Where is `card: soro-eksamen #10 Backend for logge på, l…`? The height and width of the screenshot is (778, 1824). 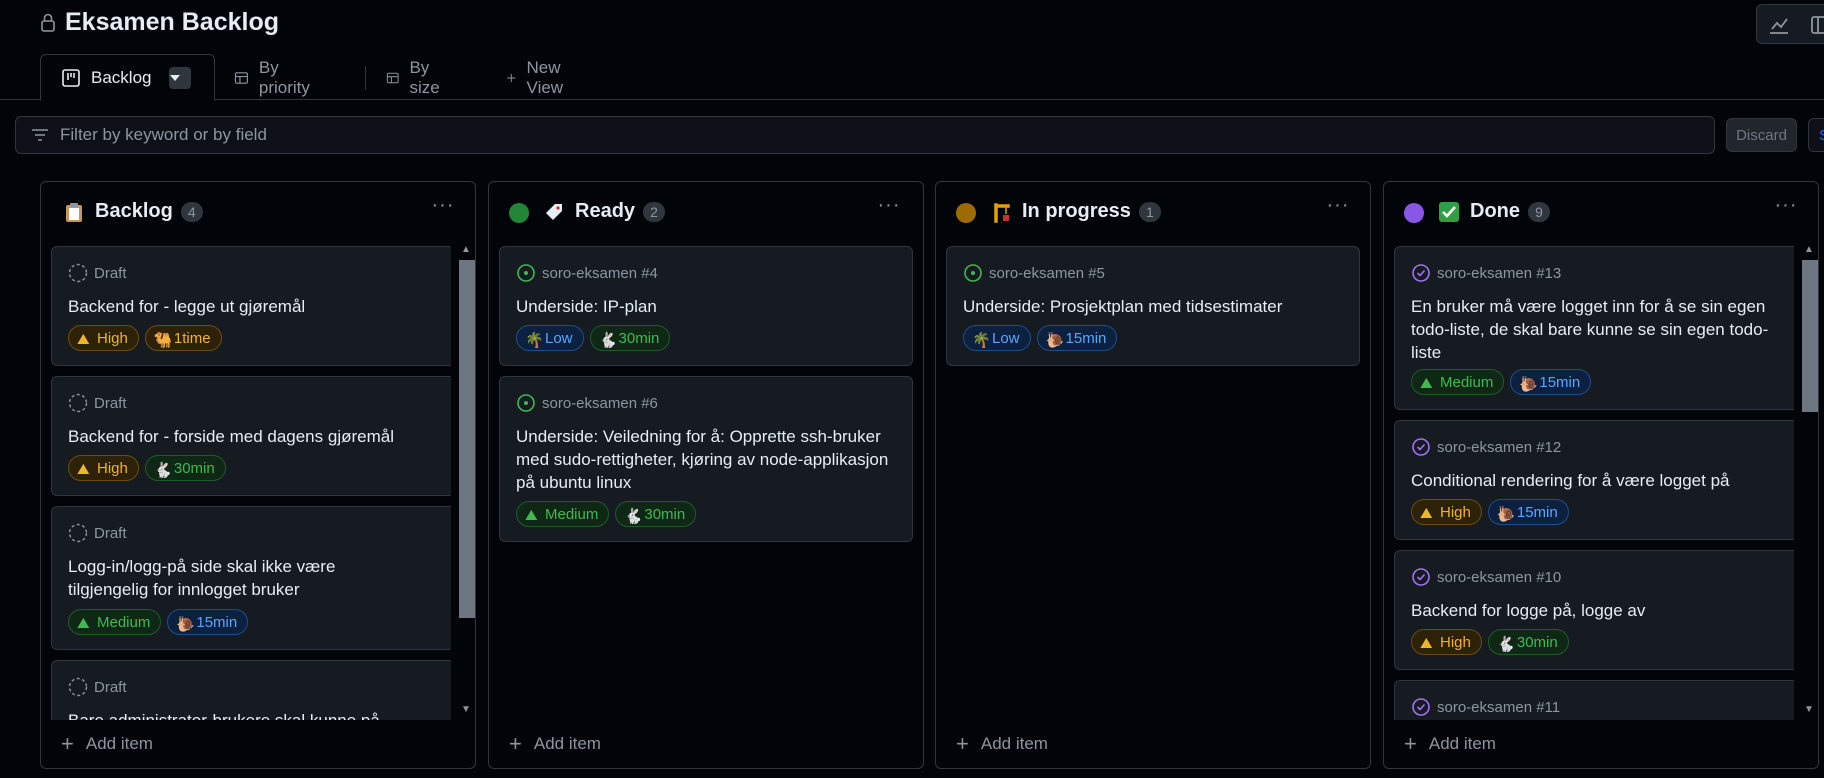
card: soro-eksamen #10 Backend for logge på, l… is located at coordinates (1594, 610).